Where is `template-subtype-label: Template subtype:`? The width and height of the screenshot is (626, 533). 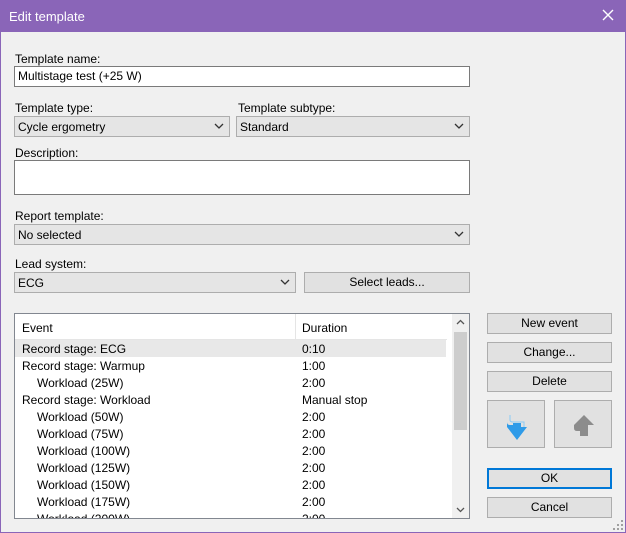 template-subtype-label: Template subtype: is located at coordinates (287, 108).